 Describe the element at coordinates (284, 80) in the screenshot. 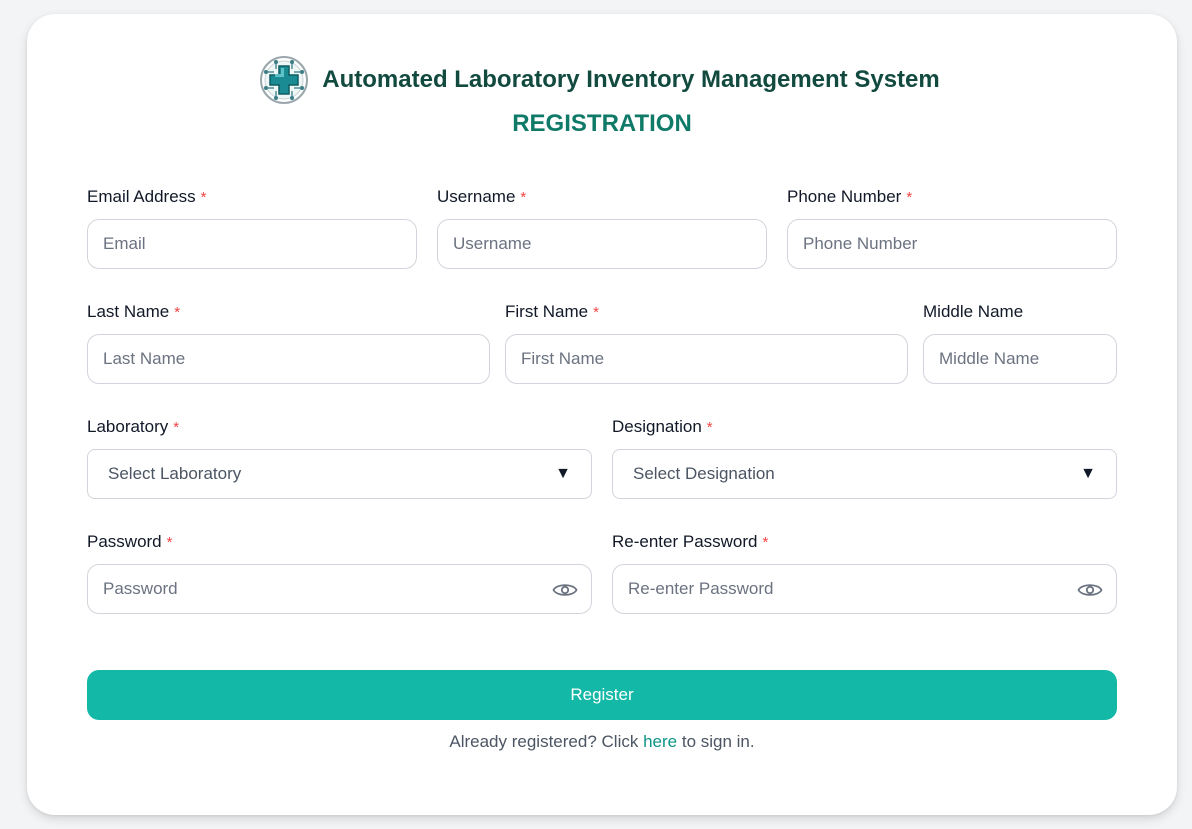

I see `medical-circuit-logo-icon` at that location.